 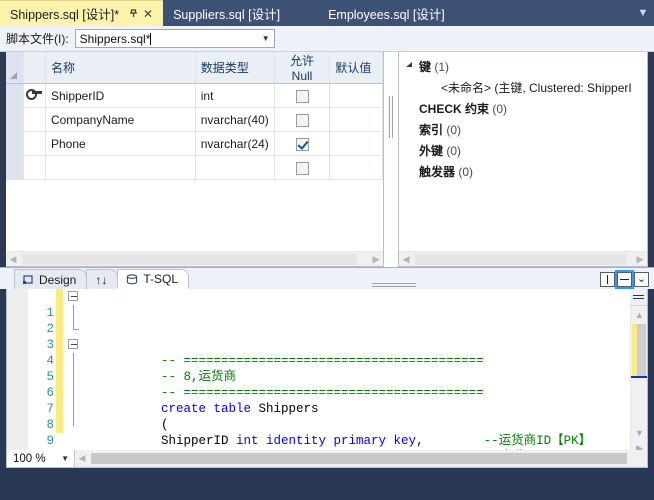 I want to click on grid-header-allownull: 允许 Null, so click(x=302, y=68).